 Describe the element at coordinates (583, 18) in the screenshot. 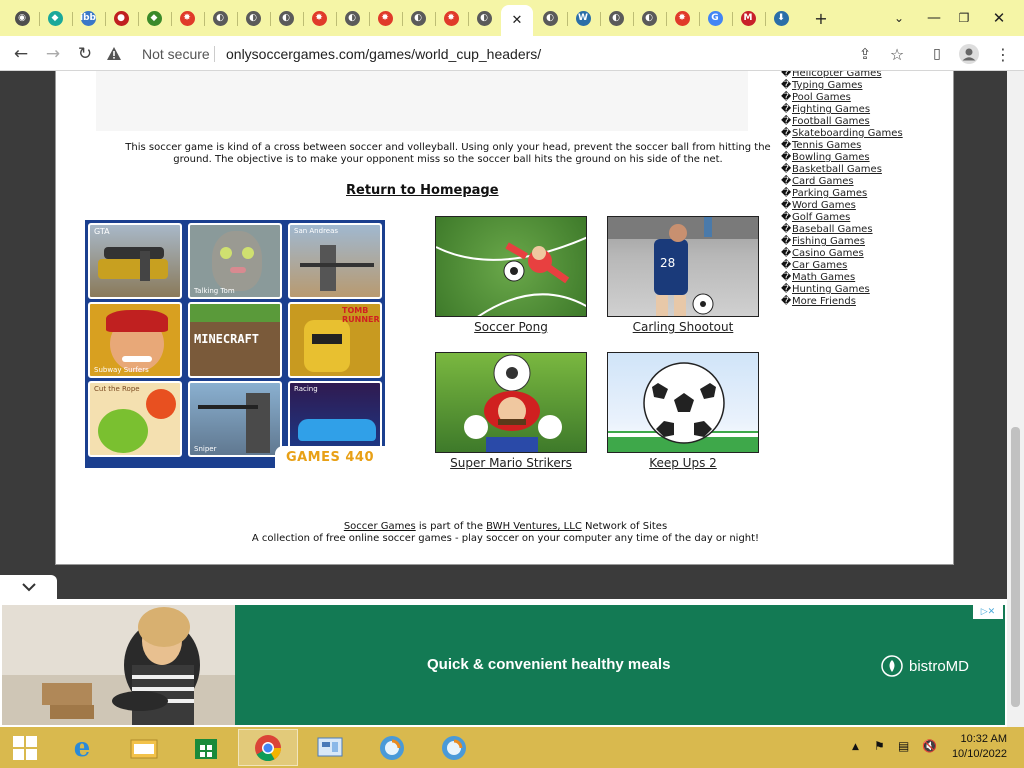

I see `tab: W` at that location.